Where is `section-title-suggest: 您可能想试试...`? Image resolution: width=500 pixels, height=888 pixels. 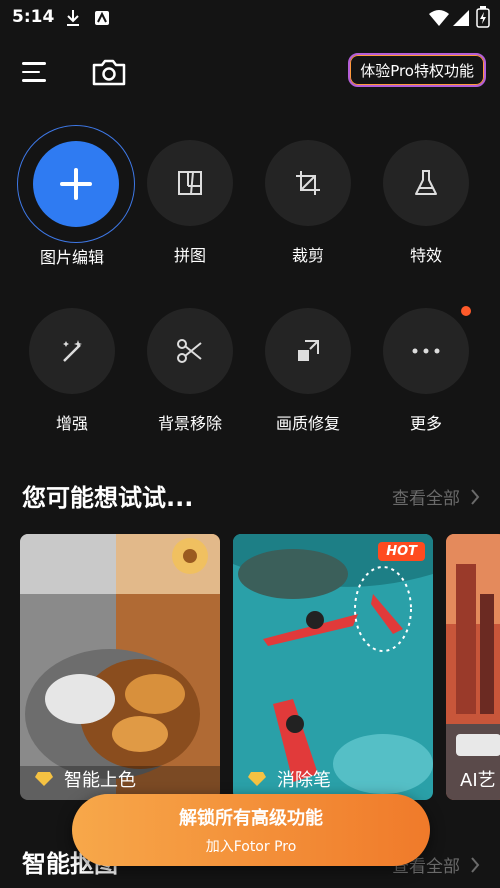
section-title-suggest: 您可能想试试... is located at coordinates (108, 498).